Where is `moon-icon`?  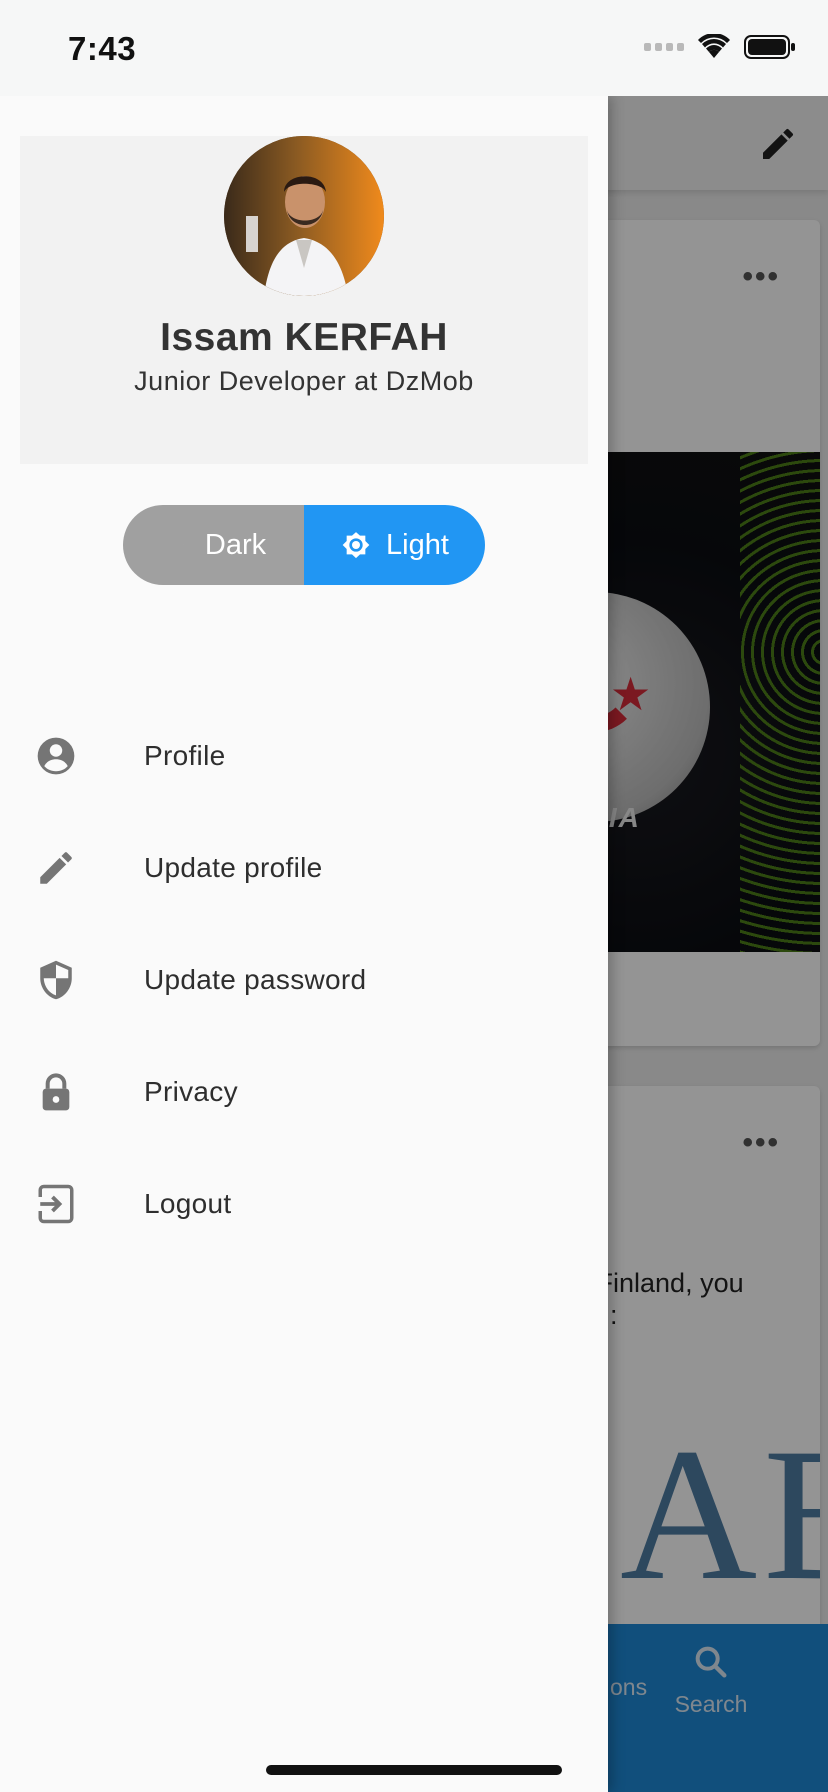 moon-icon is located at coordinates (178, 545).